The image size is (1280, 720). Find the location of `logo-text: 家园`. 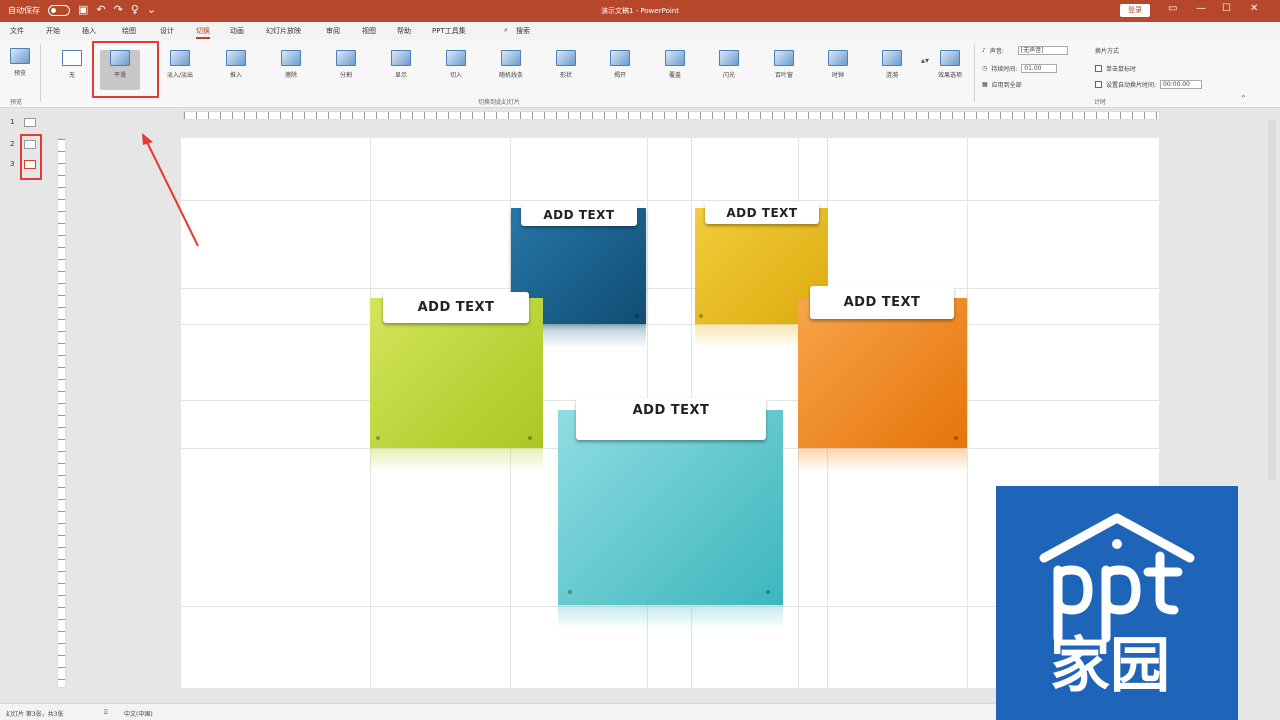

logo-text: 家园 is located at coordinates (1110, 666).